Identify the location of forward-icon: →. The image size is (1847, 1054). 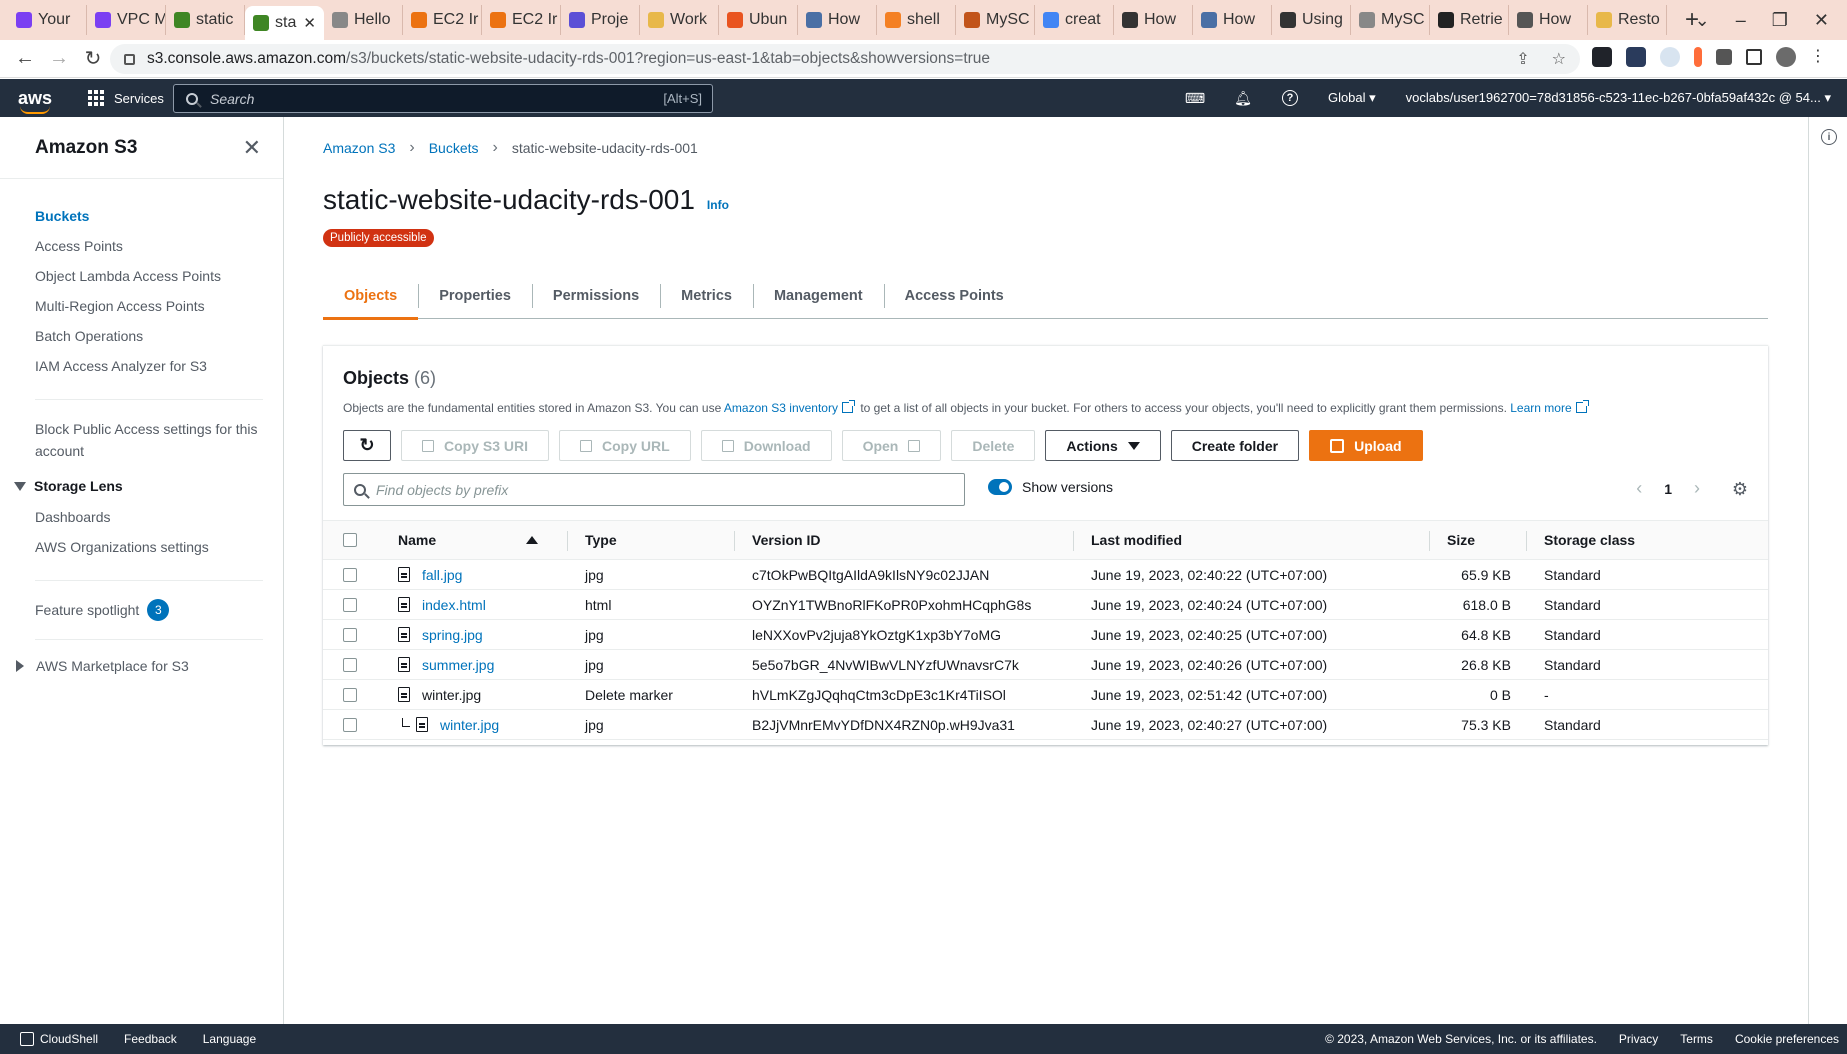
(59, 58).